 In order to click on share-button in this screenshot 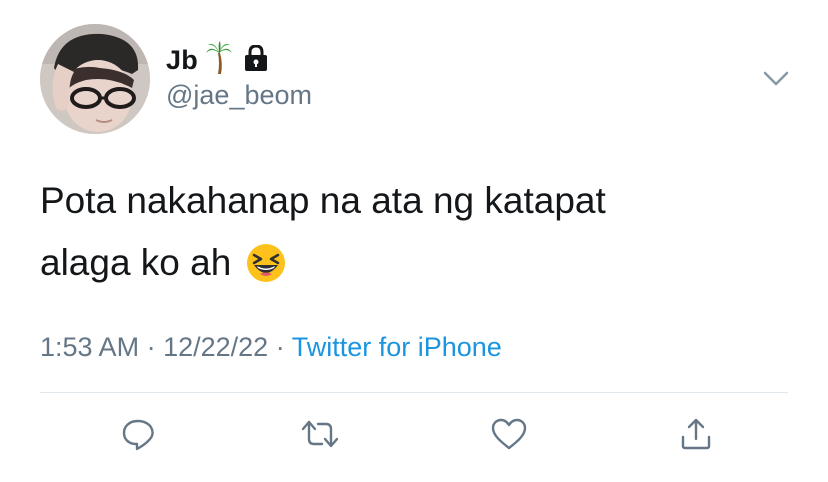, I will do `click(696, 436)`.